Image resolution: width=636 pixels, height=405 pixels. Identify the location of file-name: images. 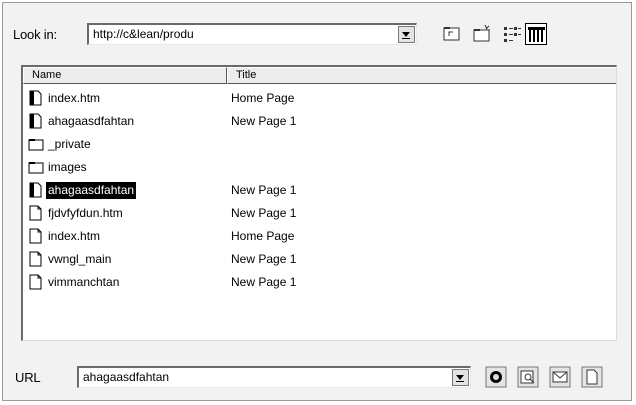
(67, 167).